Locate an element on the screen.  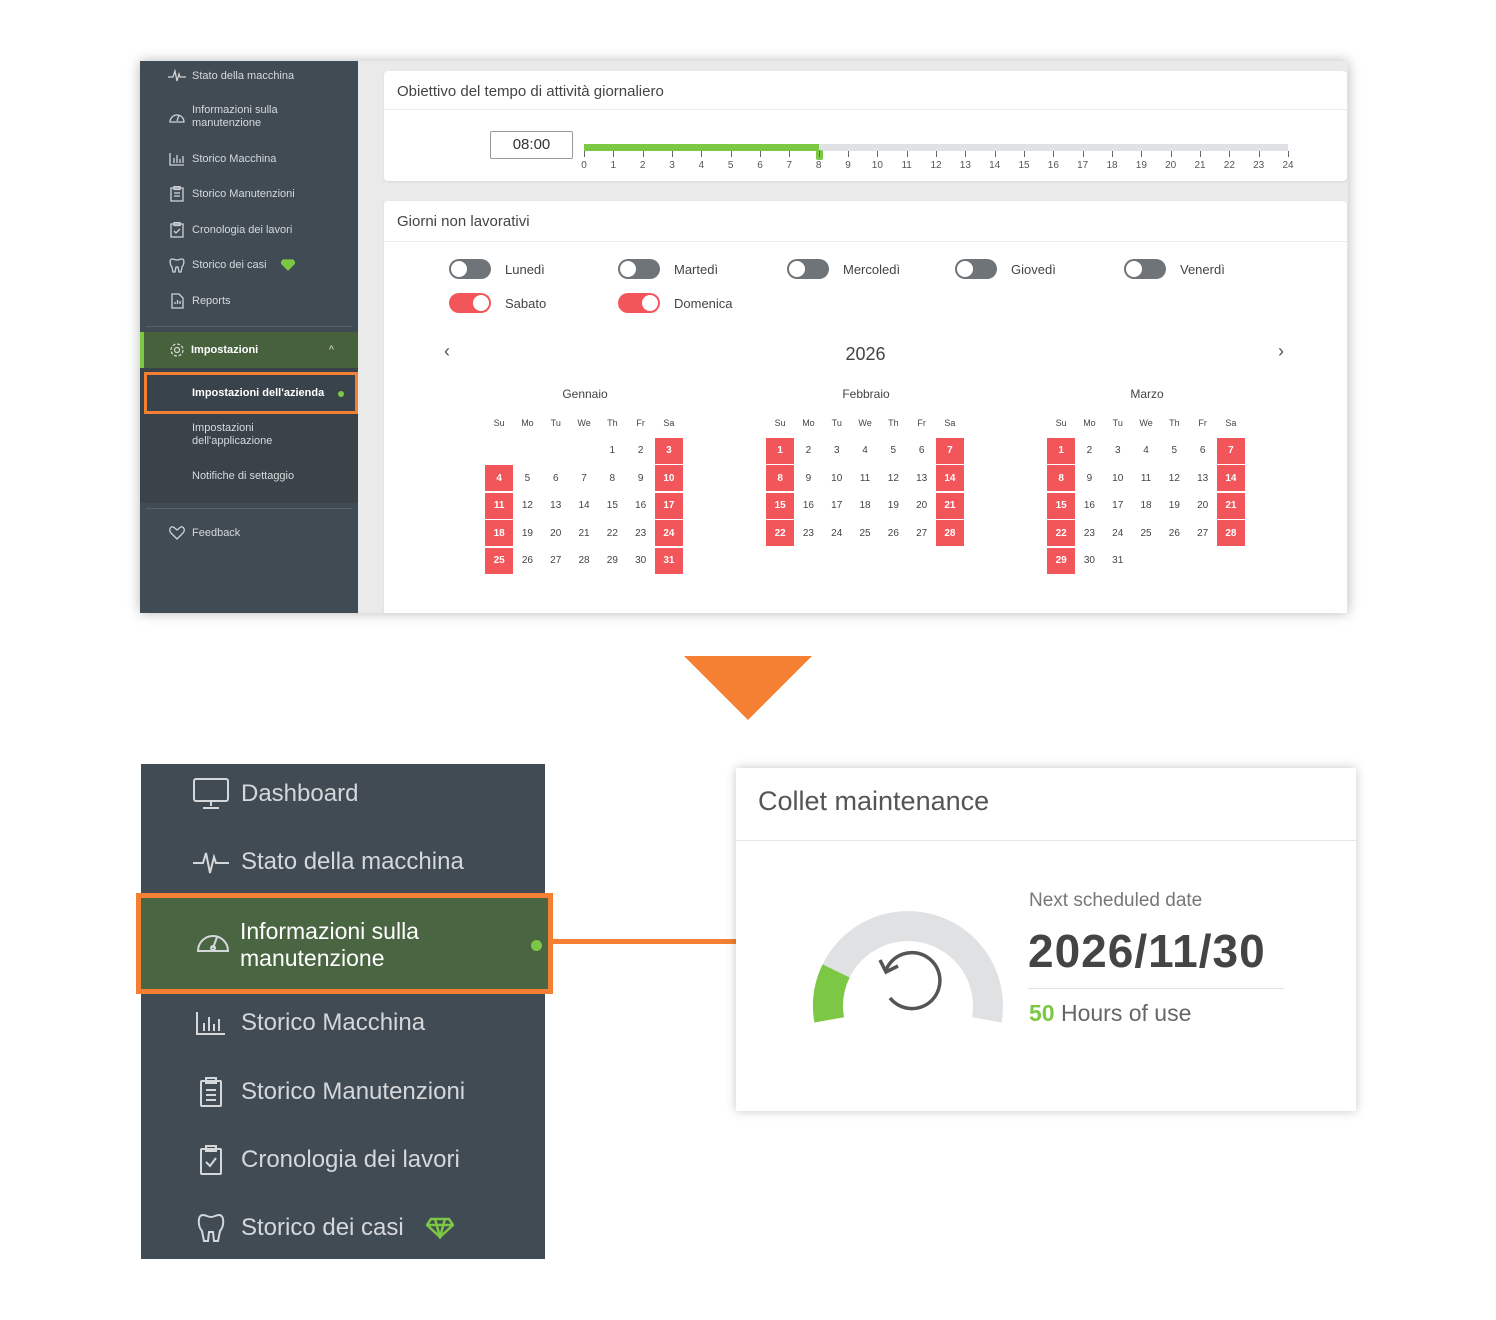
uptime-slider is located at coordinates (936, 152).